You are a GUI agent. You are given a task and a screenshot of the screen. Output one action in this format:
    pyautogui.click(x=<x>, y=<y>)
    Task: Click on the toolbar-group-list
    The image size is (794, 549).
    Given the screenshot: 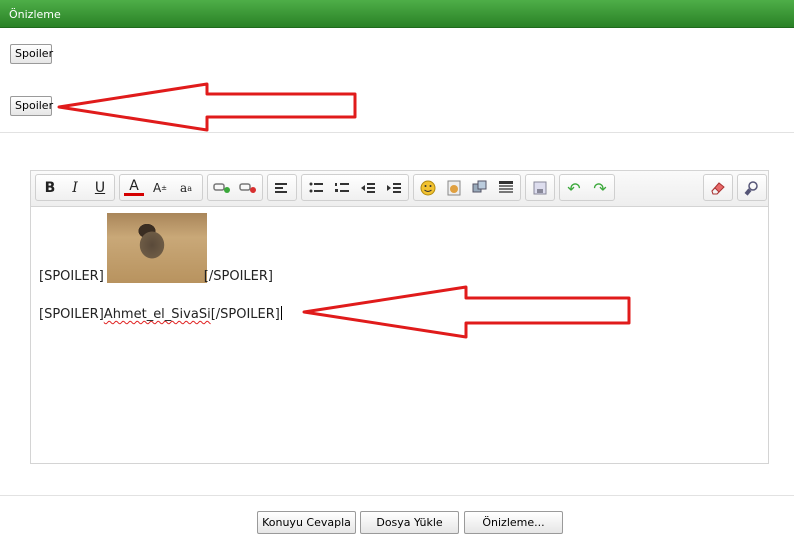 What is the action you would take?
    pyautogui.click(x=355, y=187)
    